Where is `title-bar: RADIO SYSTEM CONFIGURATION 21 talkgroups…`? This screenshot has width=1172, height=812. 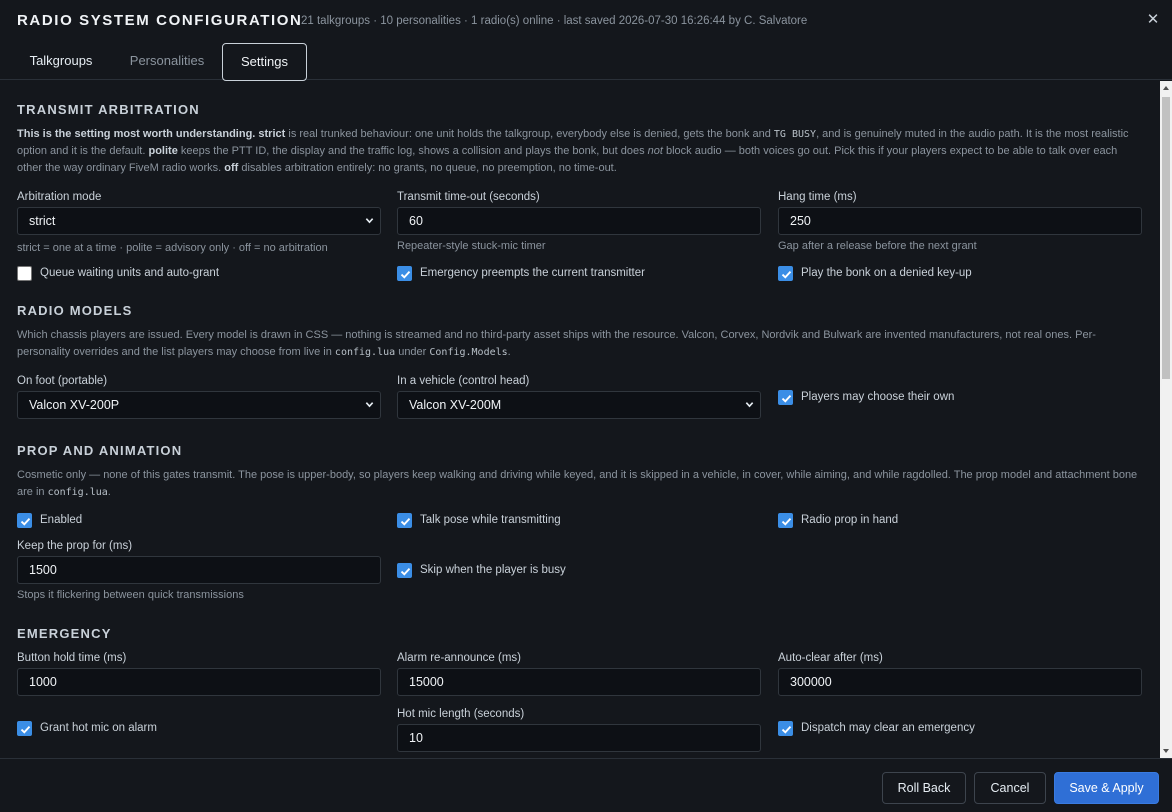 title-bar: RADIO SYSTEM CONFIGURATION 21 talkgroups… is located at coordinates (586, 21).